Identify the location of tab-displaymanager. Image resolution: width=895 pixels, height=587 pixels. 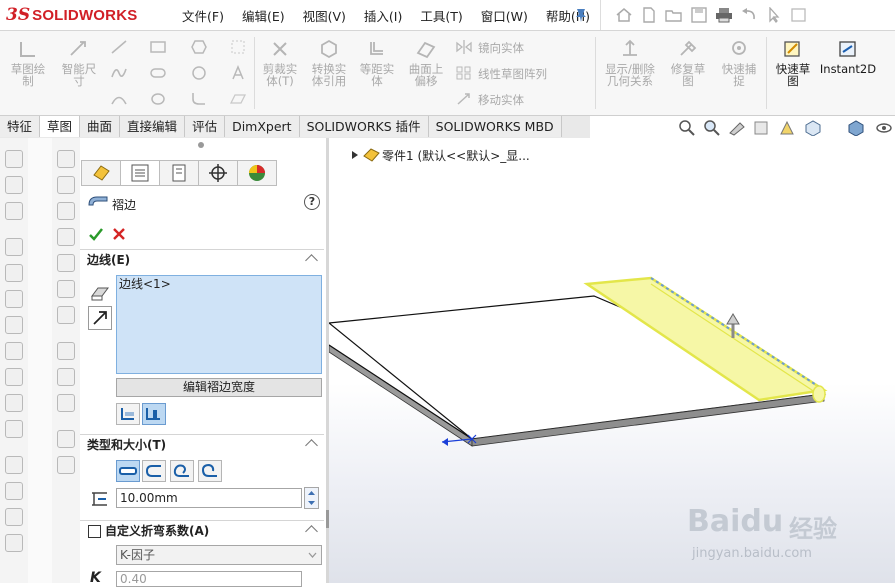
(257, 173).